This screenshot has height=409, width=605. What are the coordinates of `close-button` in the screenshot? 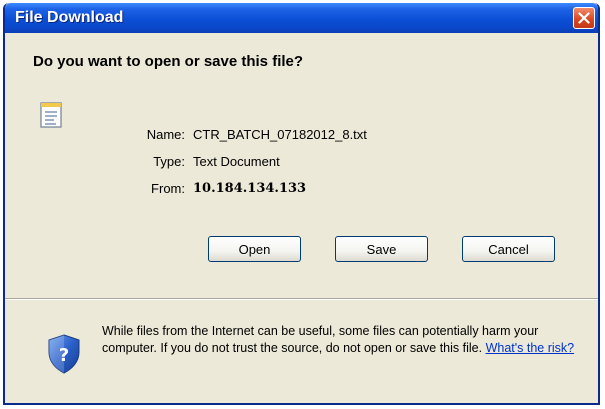 It's located at (584, 18).